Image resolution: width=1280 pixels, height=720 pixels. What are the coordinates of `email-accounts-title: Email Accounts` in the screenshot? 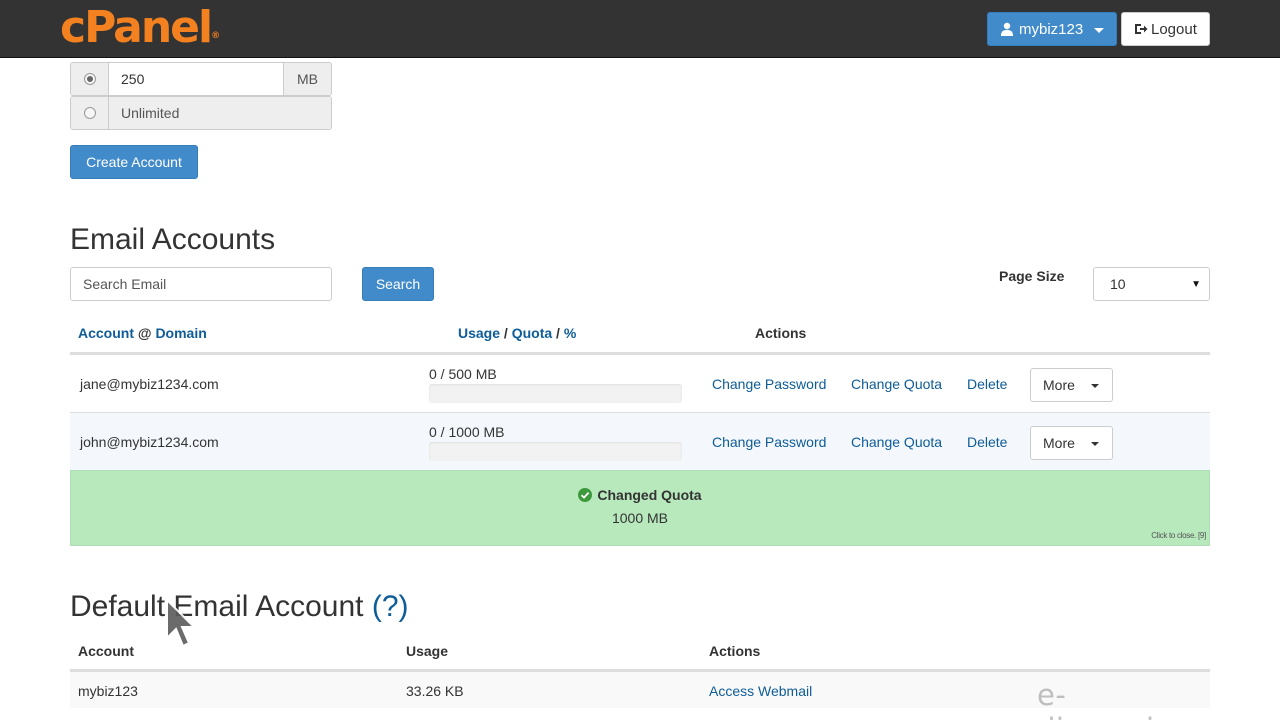 It's located at (173, 239).